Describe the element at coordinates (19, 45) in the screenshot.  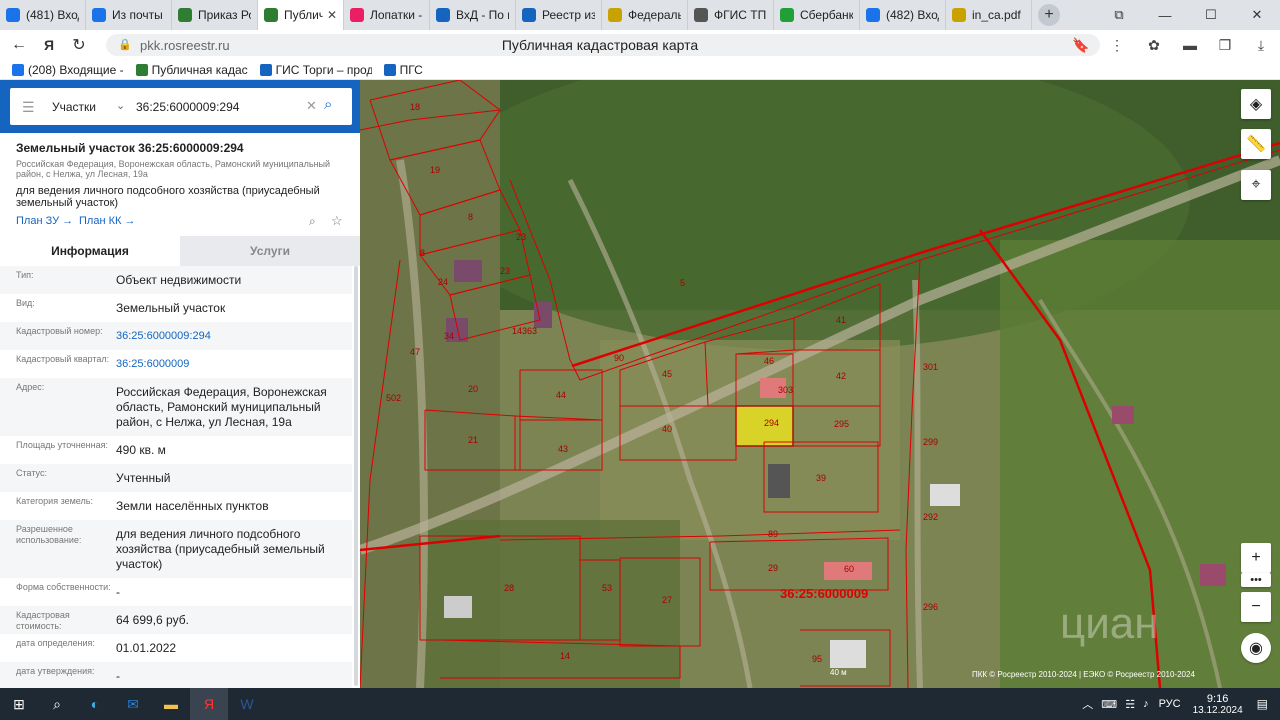
I see `back-button: ←` at that location.